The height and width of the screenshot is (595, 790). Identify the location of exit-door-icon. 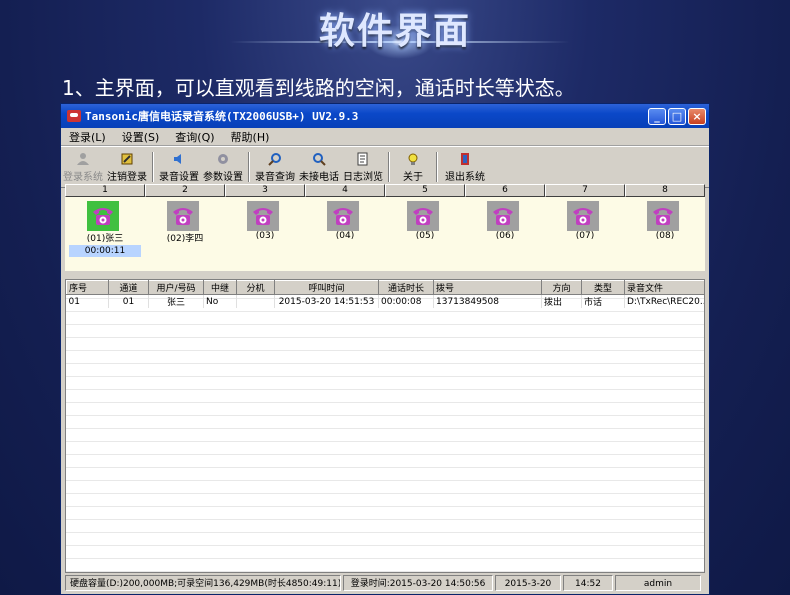
(465, 158).